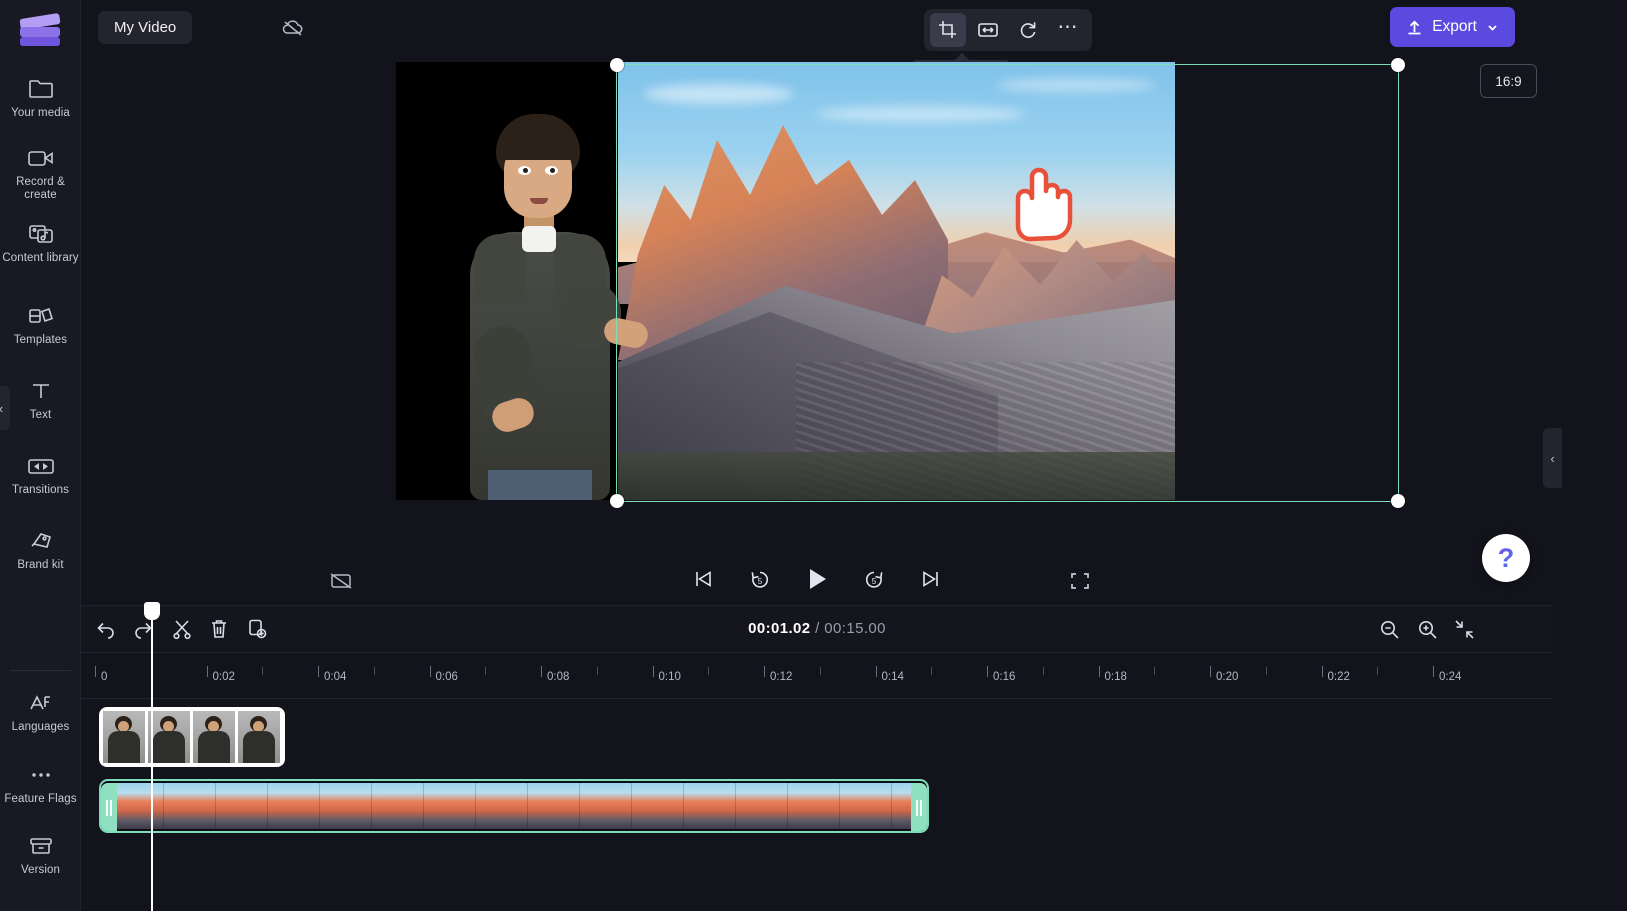 The height and width of the screenshot is (911, 1627). Describe the element at coordinates (40, 340) in the screenshot. I see `sidebar-label: Templates` at that location.